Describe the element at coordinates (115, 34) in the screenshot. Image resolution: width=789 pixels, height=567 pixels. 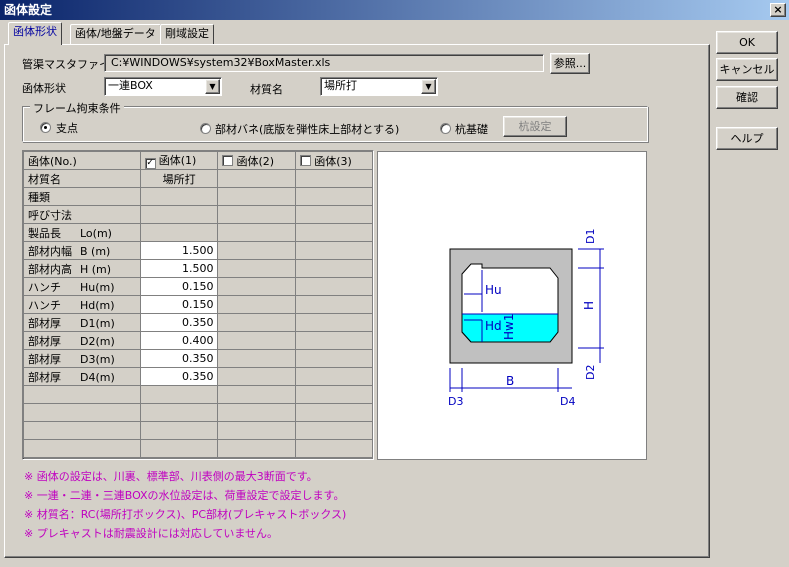
I see `tab-ground-data: 函体/地盤データ` at that location.